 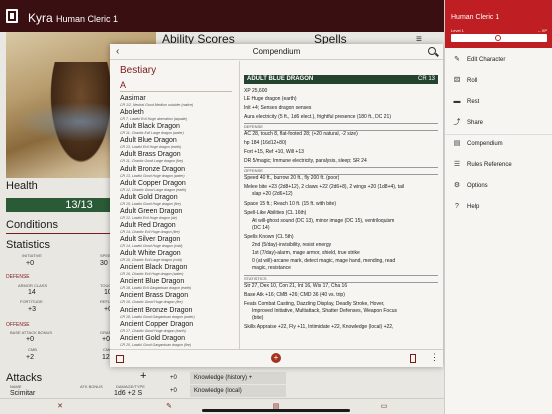 I want to click on attacks-damage-header: DAMAGE/TYPE, so click(x=130, y=386).